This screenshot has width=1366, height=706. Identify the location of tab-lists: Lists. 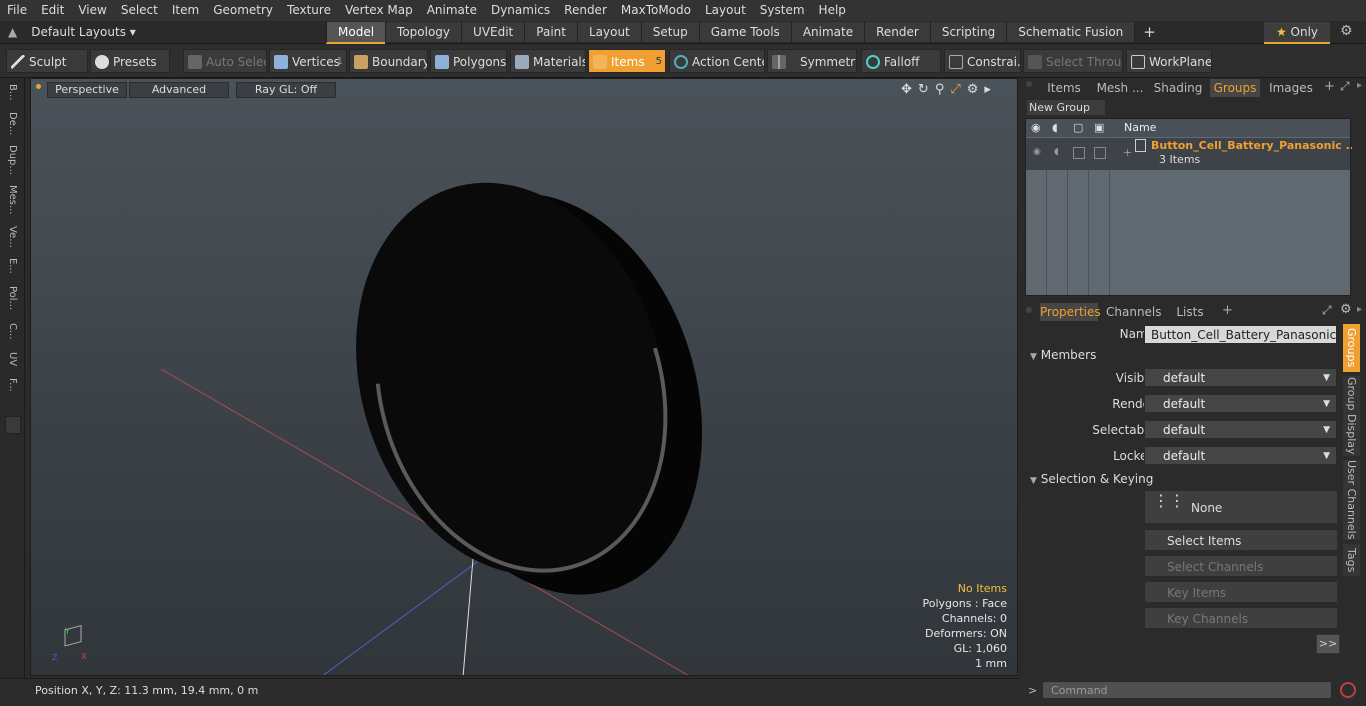
(1190, 312).